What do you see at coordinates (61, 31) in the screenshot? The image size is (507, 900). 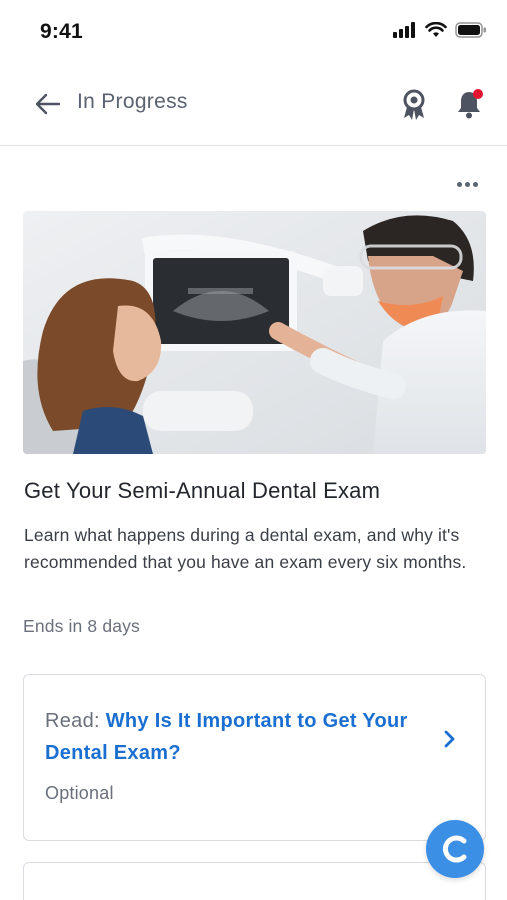 I see `status-time: 9:41` at bounding box center [61, 31].